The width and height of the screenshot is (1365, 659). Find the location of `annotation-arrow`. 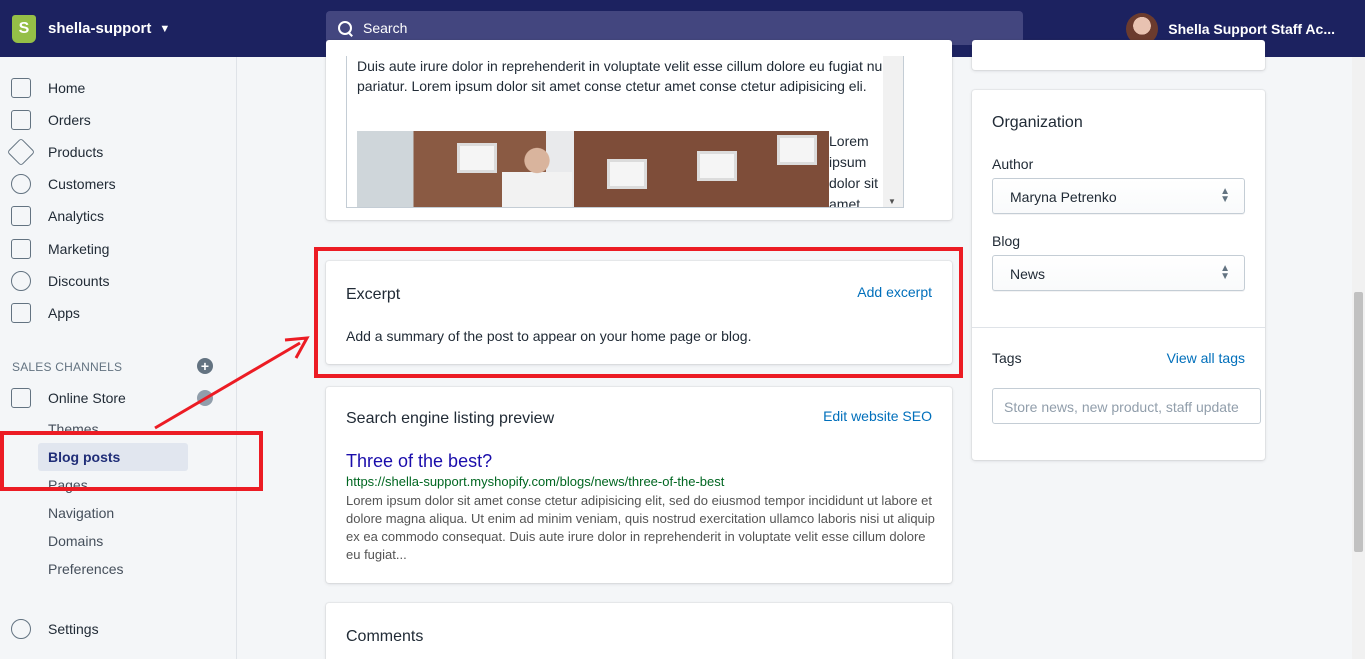

annotation-arrow is located at coordinates (232, 383).